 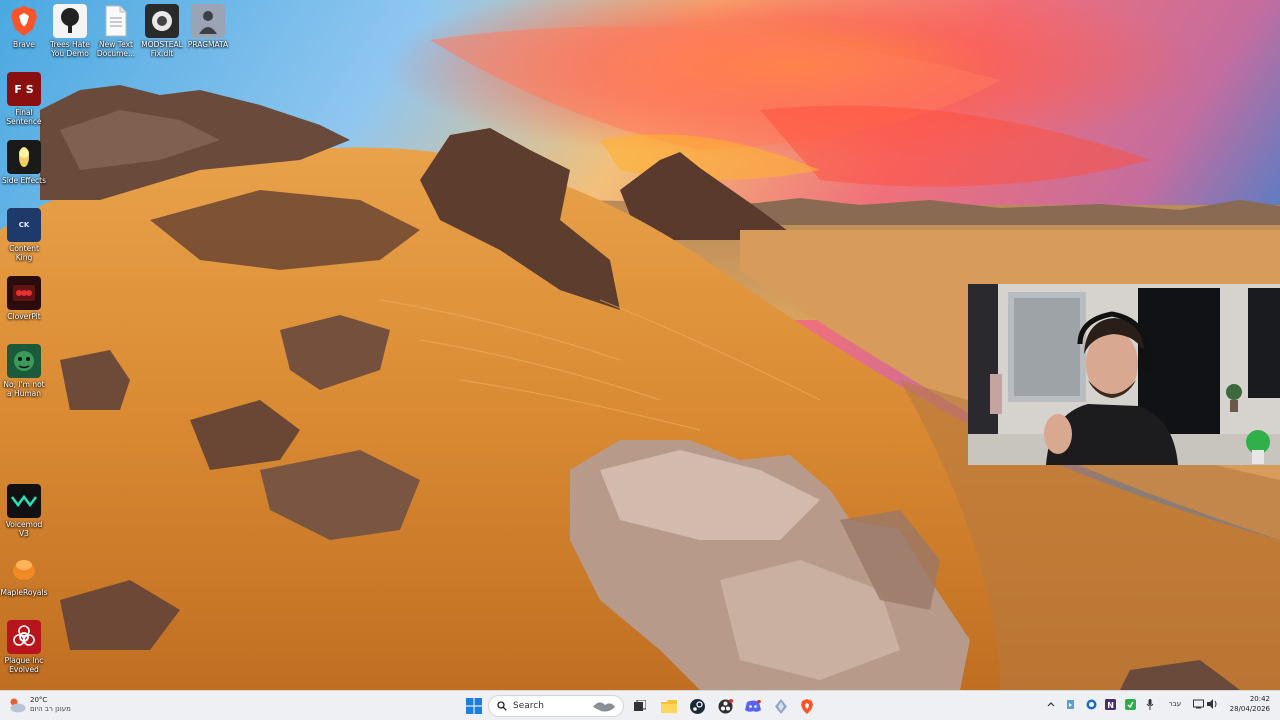 I want to click on desktop-icon-trees-hate-you: Trees Hate You Demo, so click(x=70, y=31).